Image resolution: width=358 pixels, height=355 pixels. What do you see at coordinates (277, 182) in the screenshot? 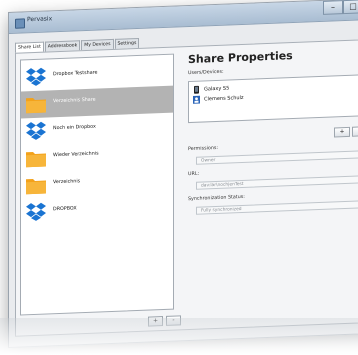
I see `url-field: dav:lar\nochjenTest` at bounding box center [277, 182].